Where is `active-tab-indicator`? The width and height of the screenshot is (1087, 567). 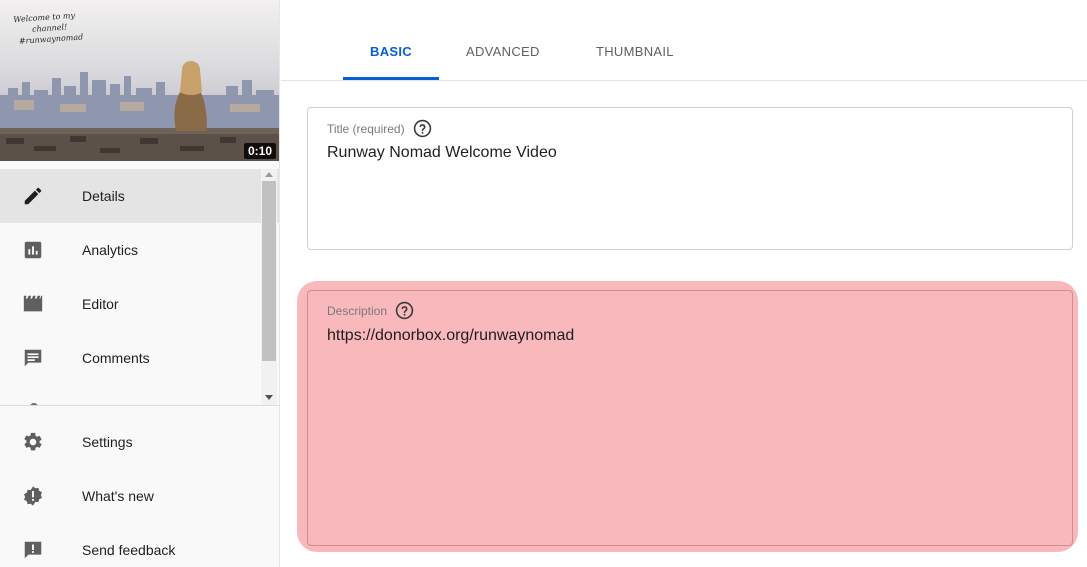 active-tab-indicator is located at coordinates (391, 78).